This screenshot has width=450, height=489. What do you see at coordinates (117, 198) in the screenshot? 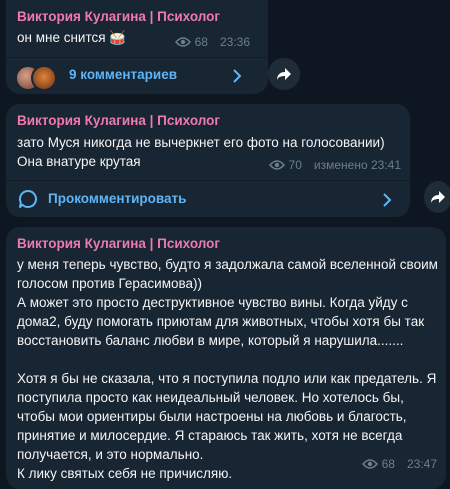
I see `comment-link: Прокомментировать` at bounding box center [117, 198].